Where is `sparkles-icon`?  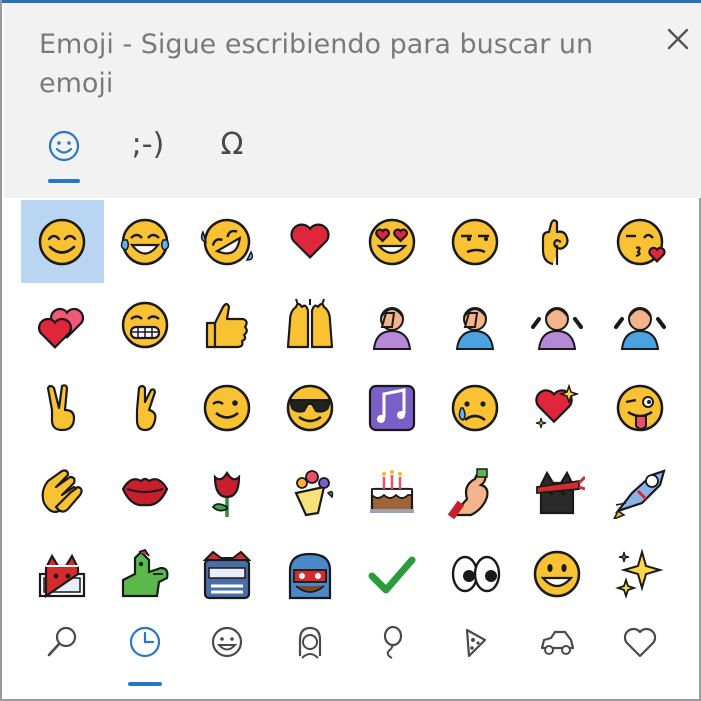
sparkles-icon is located at coordinates (639, 573).